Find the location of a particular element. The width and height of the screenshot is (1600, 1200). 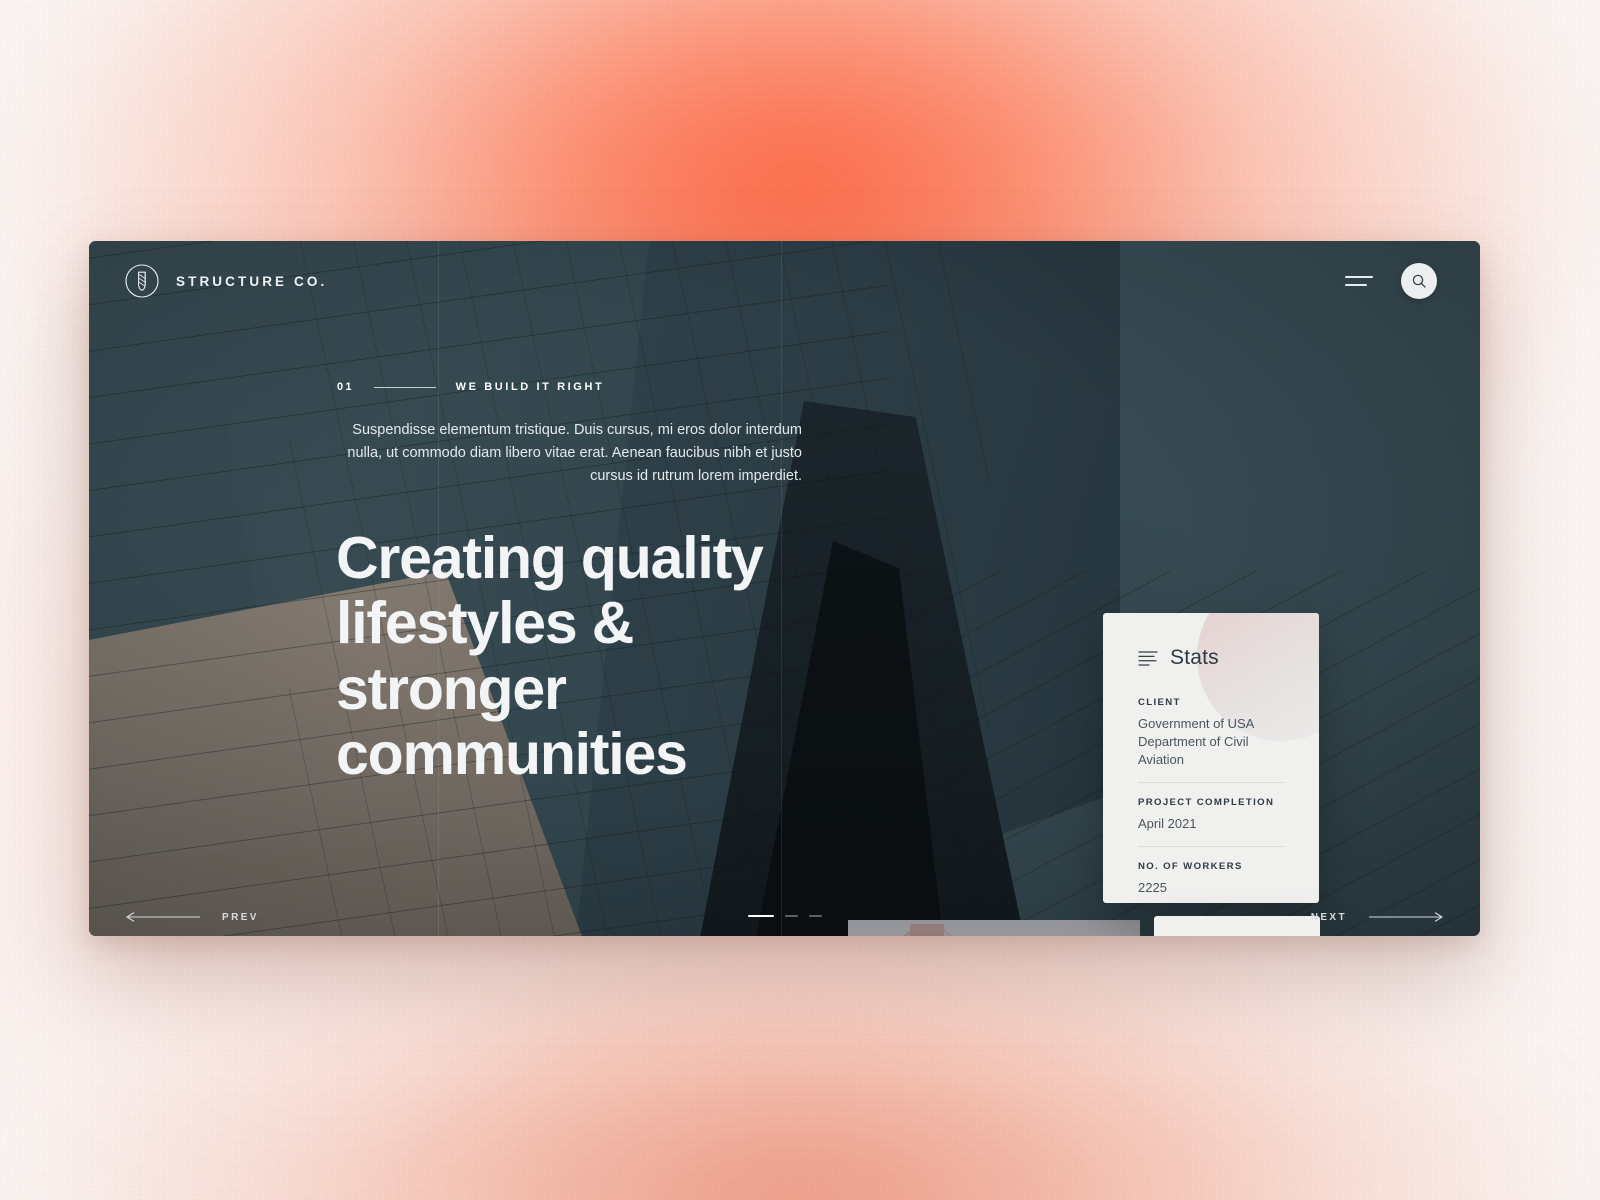

stats-value: 2225 is located at coordinates (1152, 887).